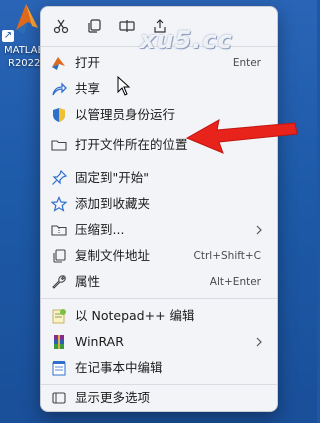 This screenshot has height=423, width=320. Describe the element at coordinates (159, 342) in the screenshot. I see `menu-item-winrar: WinRAR` at that location.